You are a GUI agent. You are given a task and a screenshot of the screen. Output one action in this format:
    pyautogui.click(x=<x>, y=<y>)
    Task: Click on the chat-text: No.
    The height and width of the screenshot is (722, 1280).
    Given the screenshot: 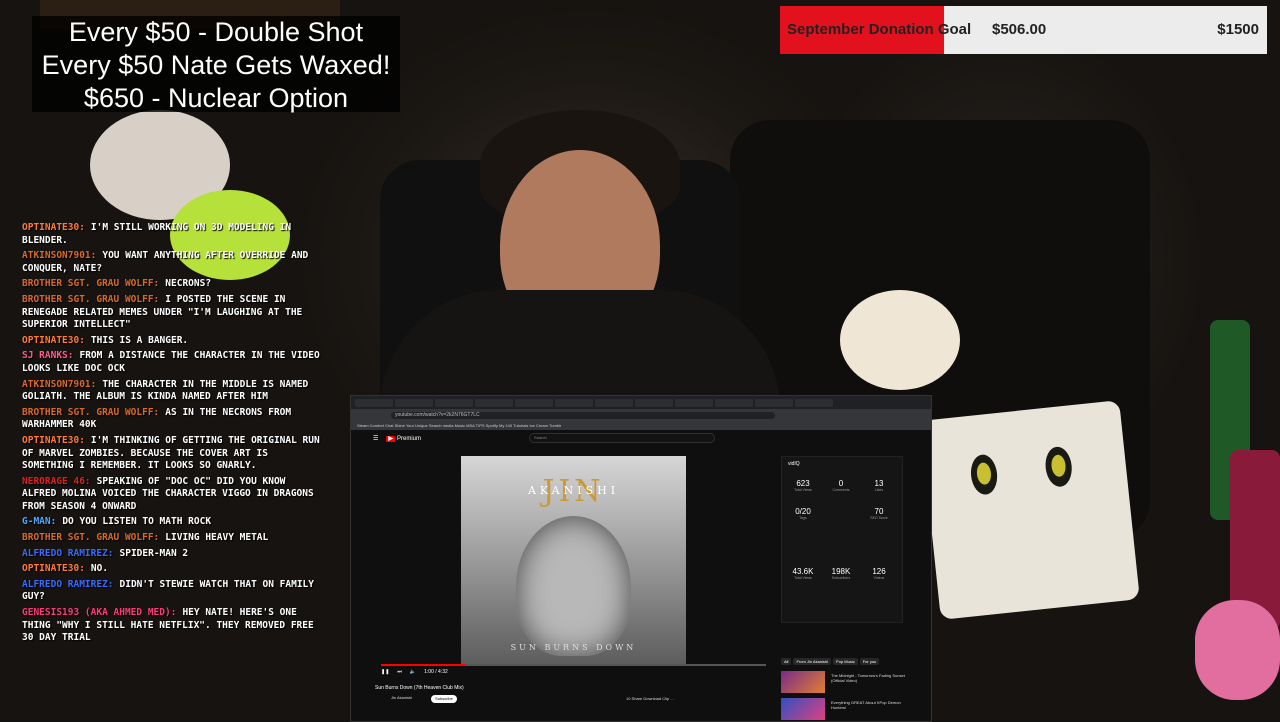 What is the action you would take?
    pyautogui.click(x=99, y=569)
    